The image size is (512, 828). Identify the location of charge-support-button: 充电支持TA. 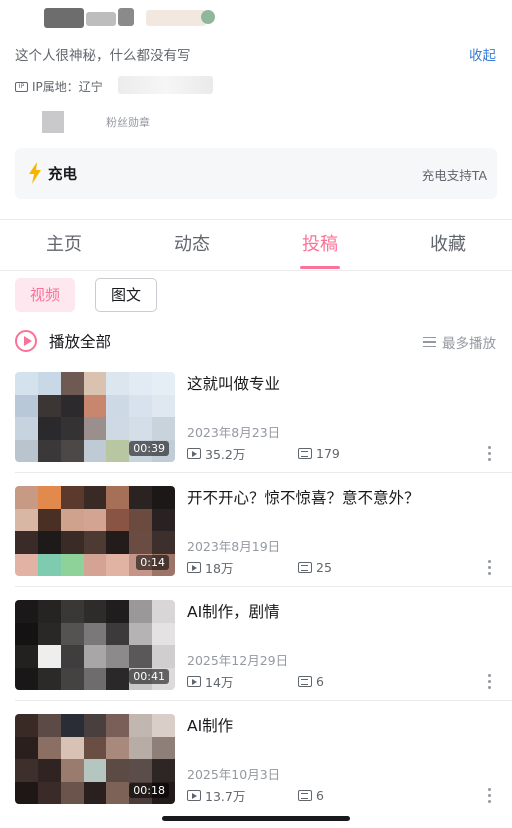
(454, 174).